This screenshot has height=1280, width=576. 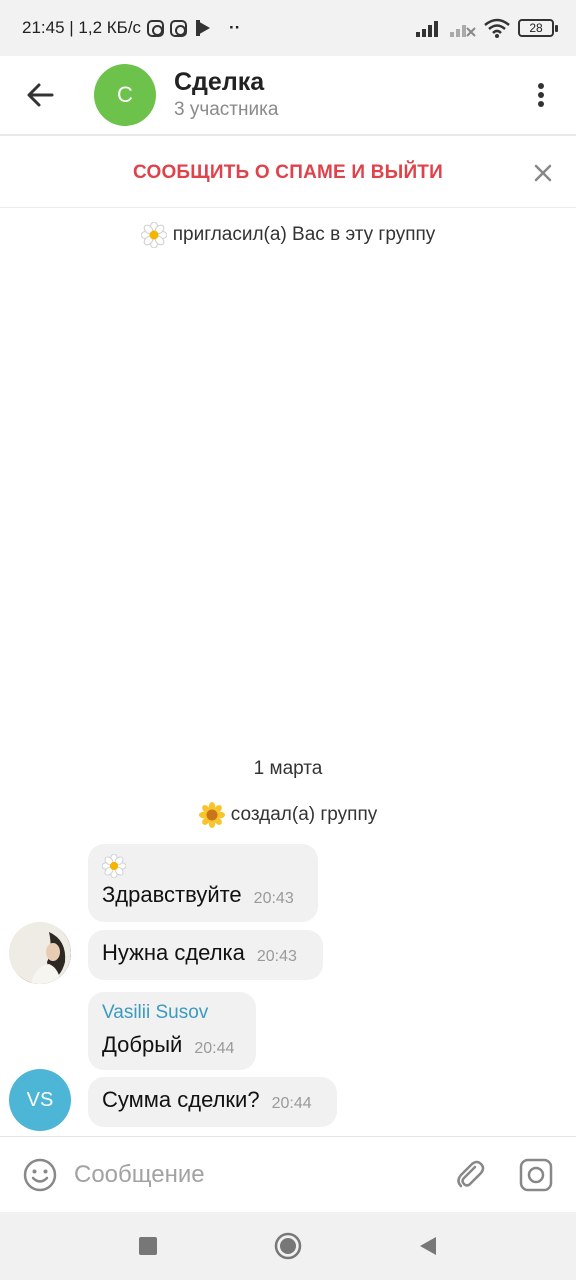 I want to click on group-avatar: С, so click(x=125, y=95).